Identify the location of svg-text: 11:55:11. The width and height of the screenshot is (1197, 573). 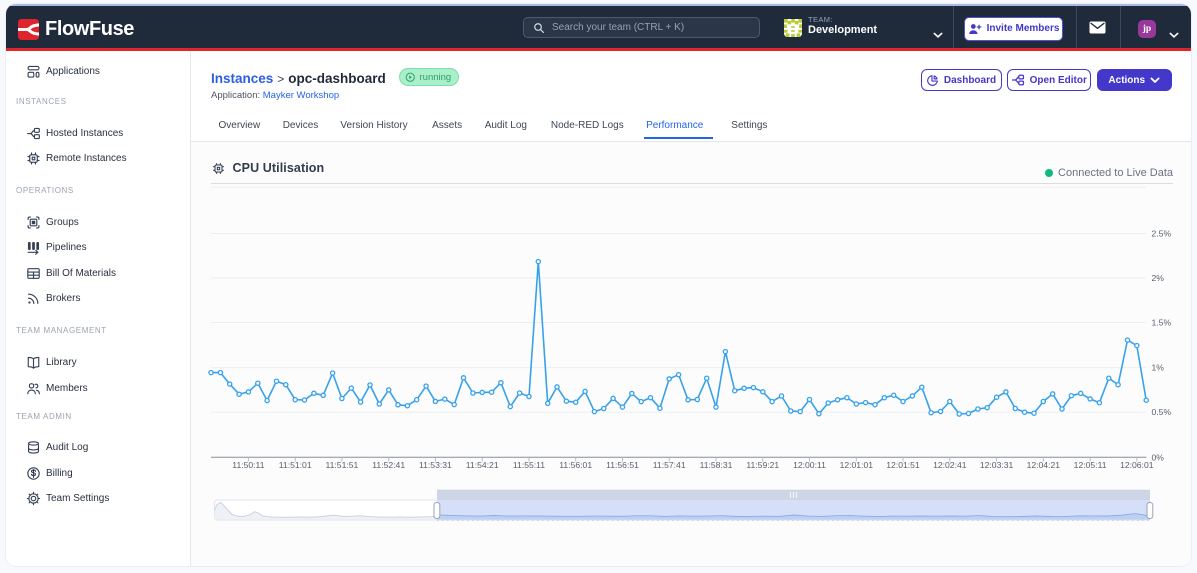
(529, 465).